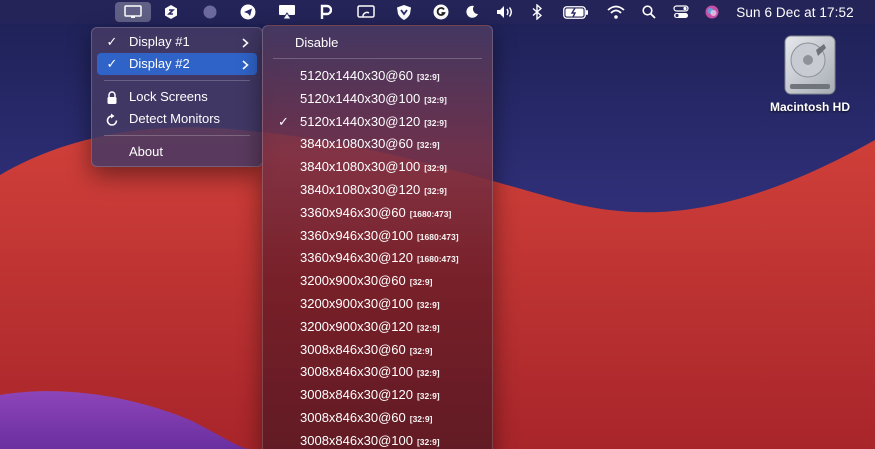 Image resolution: width=875 pixels, height=449 pixels. What do you see at coordinates (353, 212) in the screenshot?
I see `resolution-label: 3360x946x30@60` at bounding box center [353, 212].